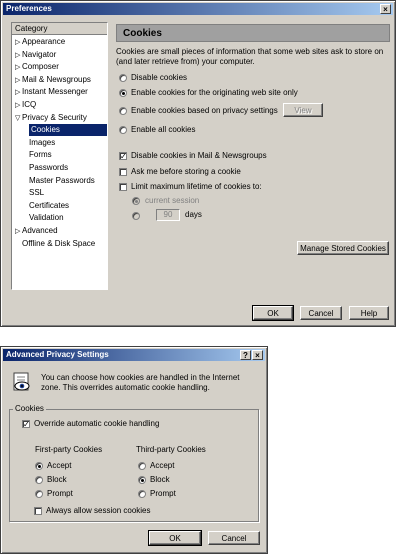 The width and height of the screenshot is (400, 556). I want to click on tree-item-offline-disk-space: Offline & Disk Space, so click(58, 244).